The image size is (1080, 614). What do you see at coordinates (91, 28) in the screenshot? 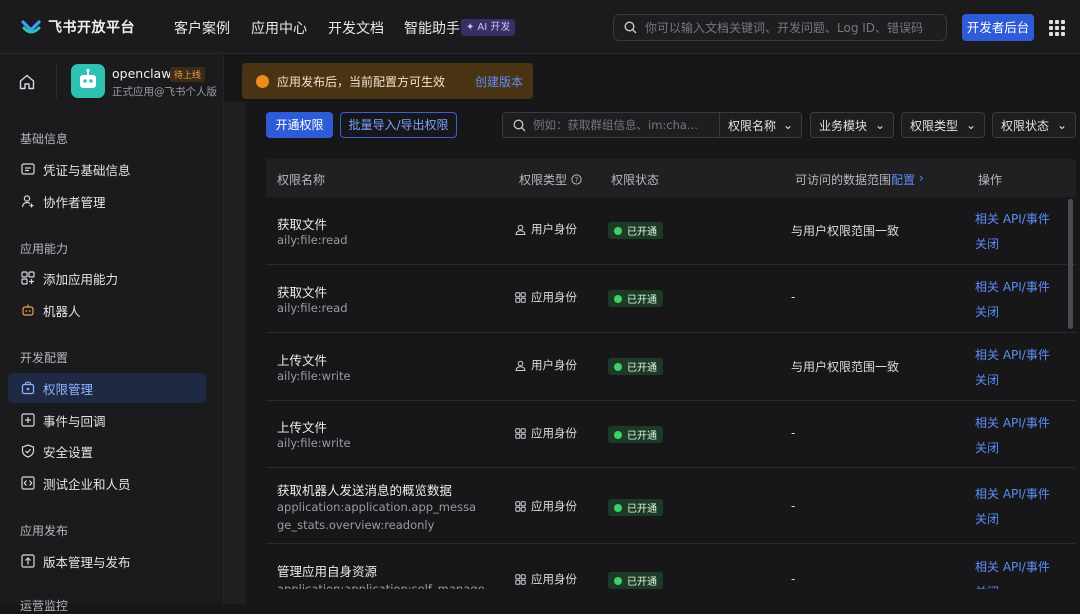
I see `logo-text: 飞书开放平台` at bounding box center [91, 28].